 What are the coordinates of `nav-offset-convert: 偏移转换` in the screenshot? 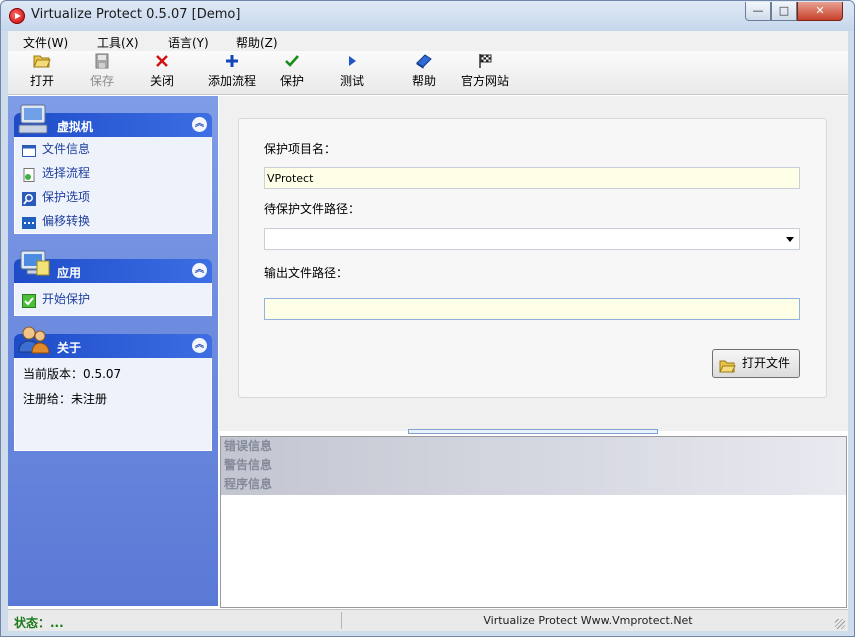 It's located at (113, 221).